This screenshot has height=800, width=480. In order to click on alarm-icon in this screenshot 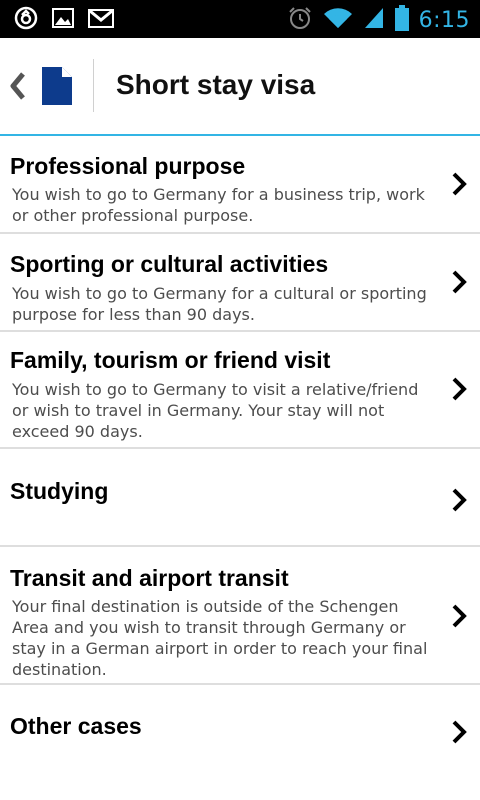, I will do `click(300, 20)`.